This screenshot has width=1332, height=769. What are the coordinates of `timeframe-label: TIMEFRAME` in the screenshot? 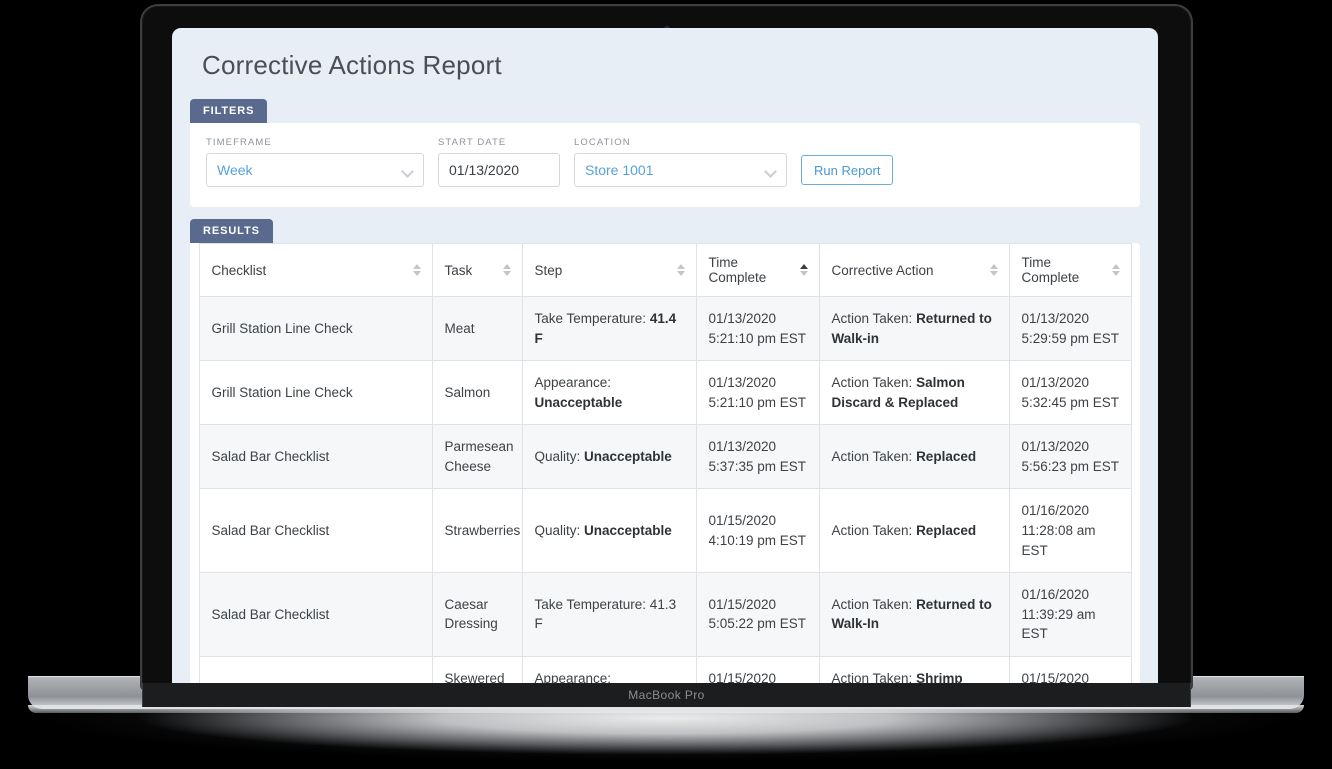 It's located at (239, 142).